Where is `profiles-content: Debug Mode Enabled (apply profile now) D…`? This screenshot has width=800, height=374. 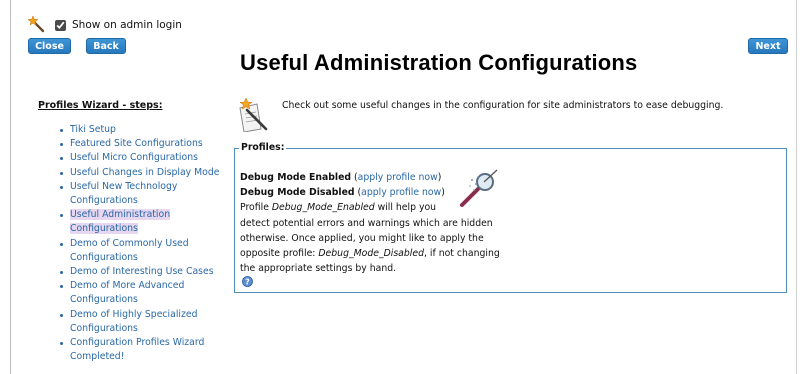
profiles-content: Debug Mode Enabled (apply profile now) D… is located at coordinates (370, 223).